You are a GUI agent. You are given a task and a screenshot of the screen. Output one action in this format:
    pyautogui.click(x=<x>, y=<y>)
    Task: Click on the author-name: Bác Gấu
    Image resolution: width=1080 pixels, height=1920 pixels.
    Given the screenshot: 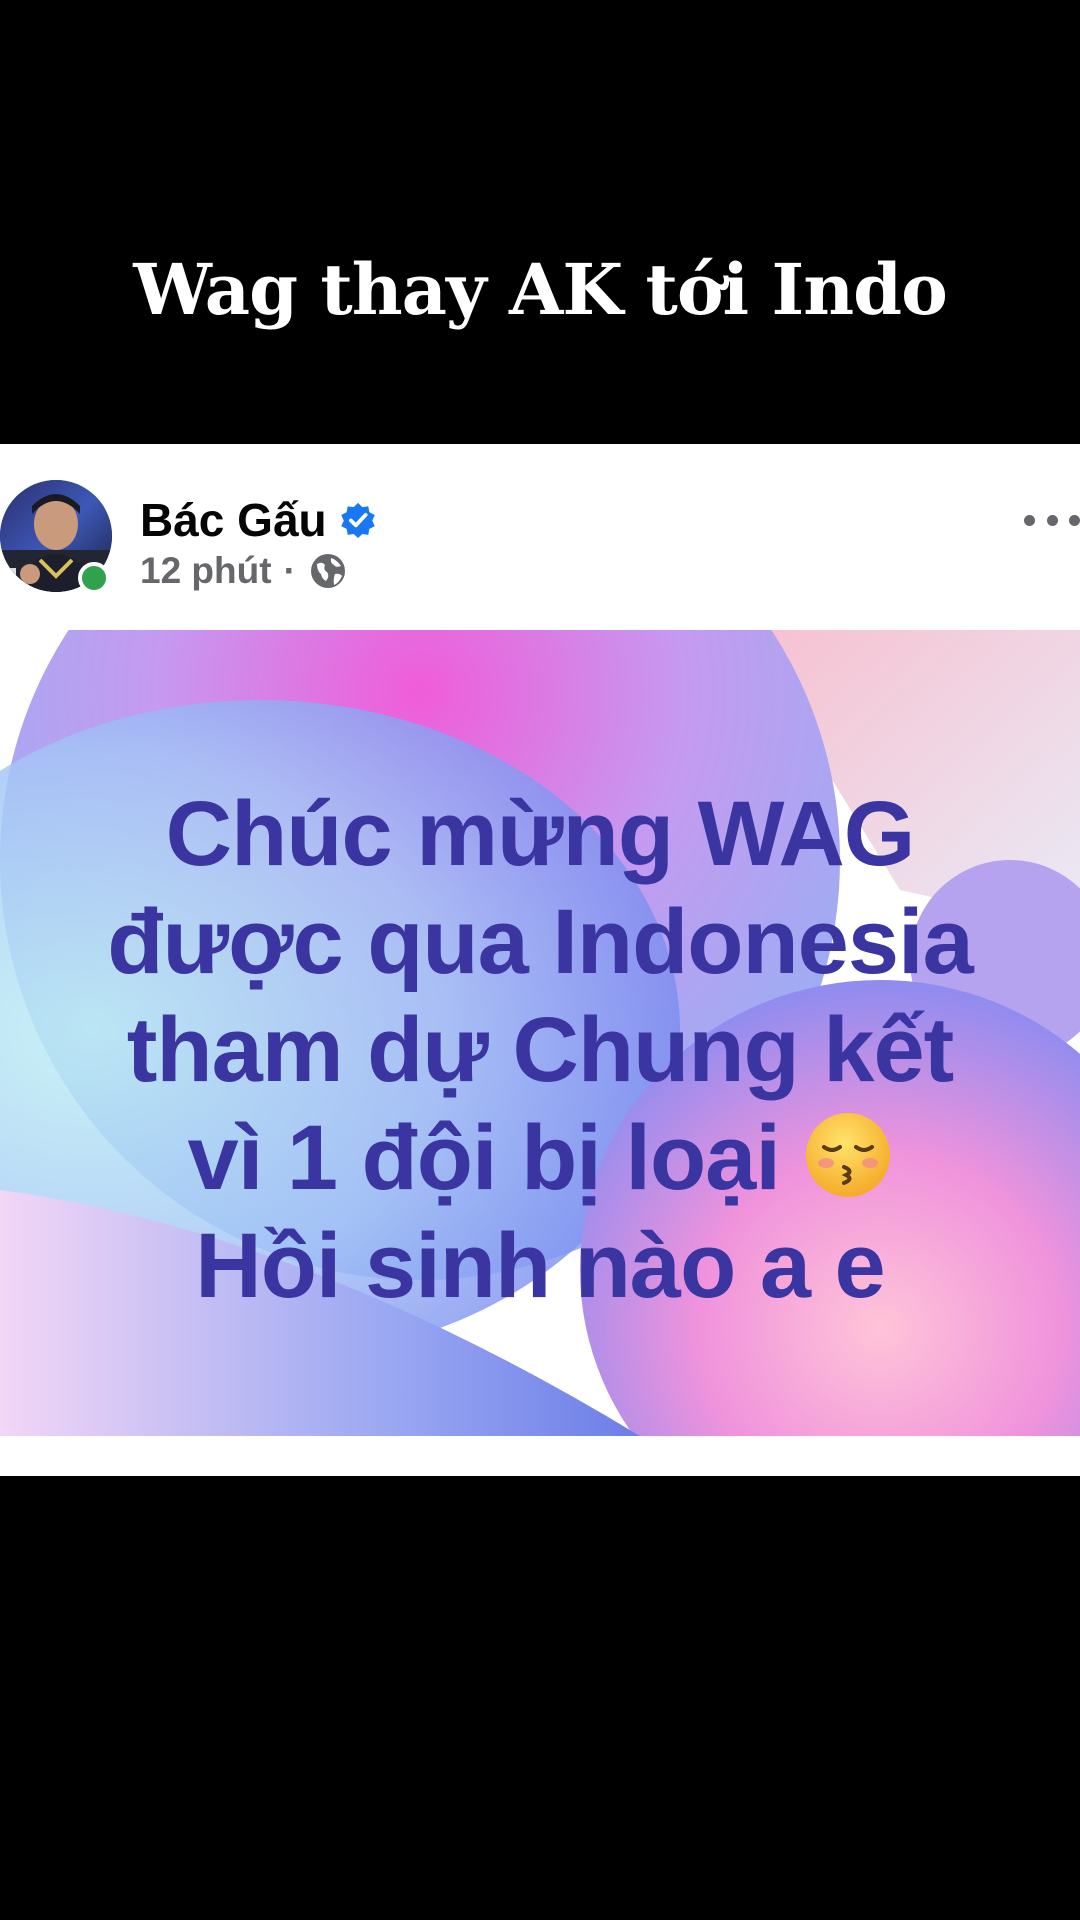 What is the action you would take?
    pyautogui.click(x=233, y=520)
    